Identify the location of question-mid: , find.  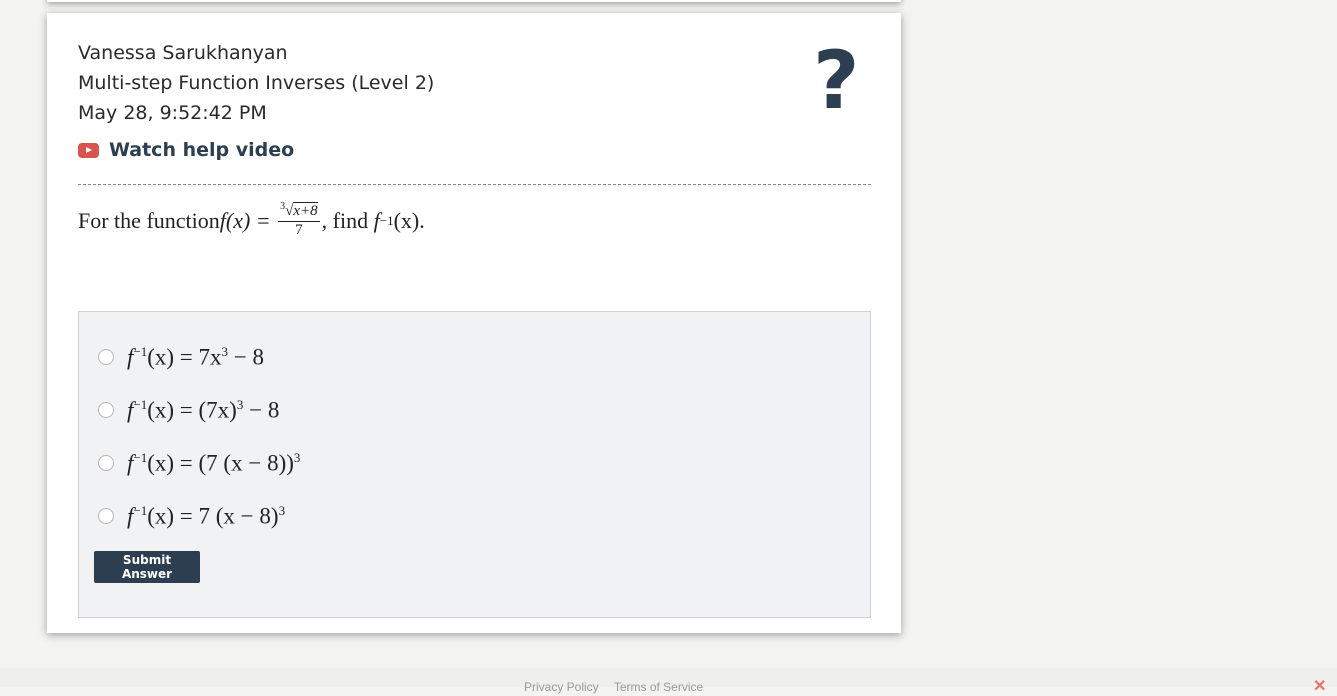
(347, 220).